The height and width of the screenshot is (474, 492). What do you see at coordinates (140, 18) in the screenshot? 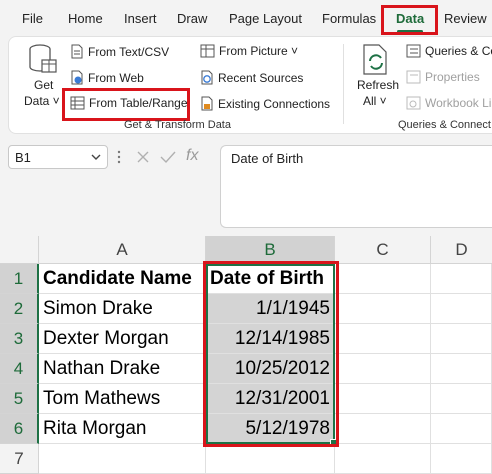
I see `tab-insert: Insert` at bounding box center [140, 18].